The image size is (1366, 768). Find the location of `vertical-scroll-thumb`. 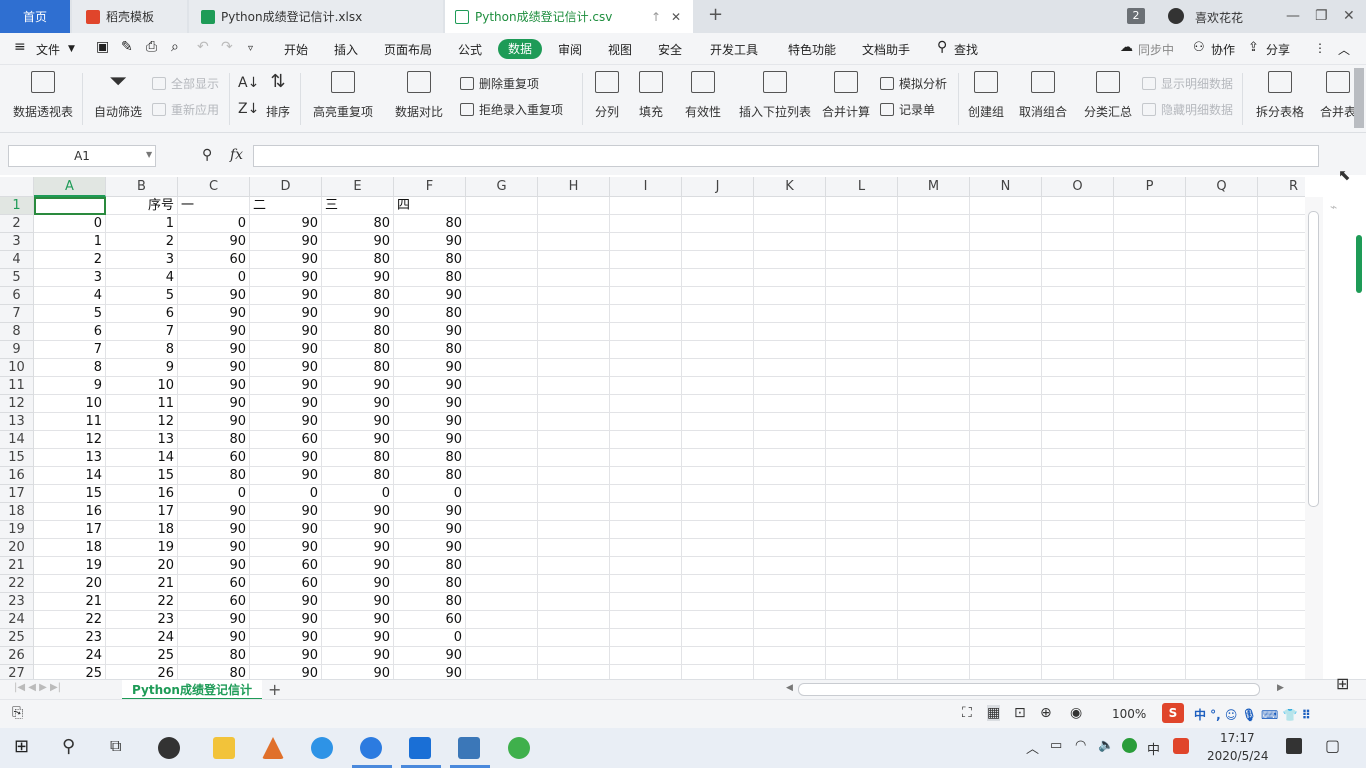

vertical-scroll-thumb is located at coordinates (1313, 359).